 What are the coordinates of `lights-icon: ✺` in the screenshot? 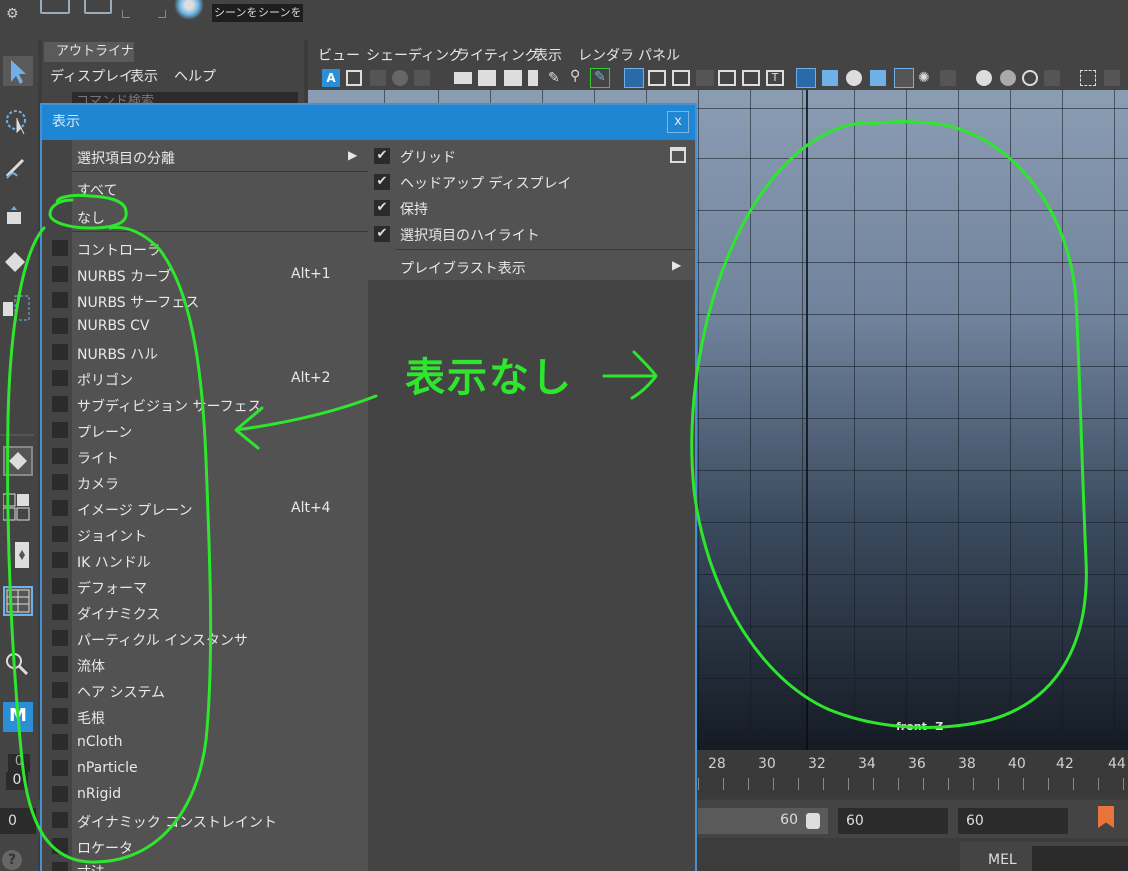 It's located at (926, 78).